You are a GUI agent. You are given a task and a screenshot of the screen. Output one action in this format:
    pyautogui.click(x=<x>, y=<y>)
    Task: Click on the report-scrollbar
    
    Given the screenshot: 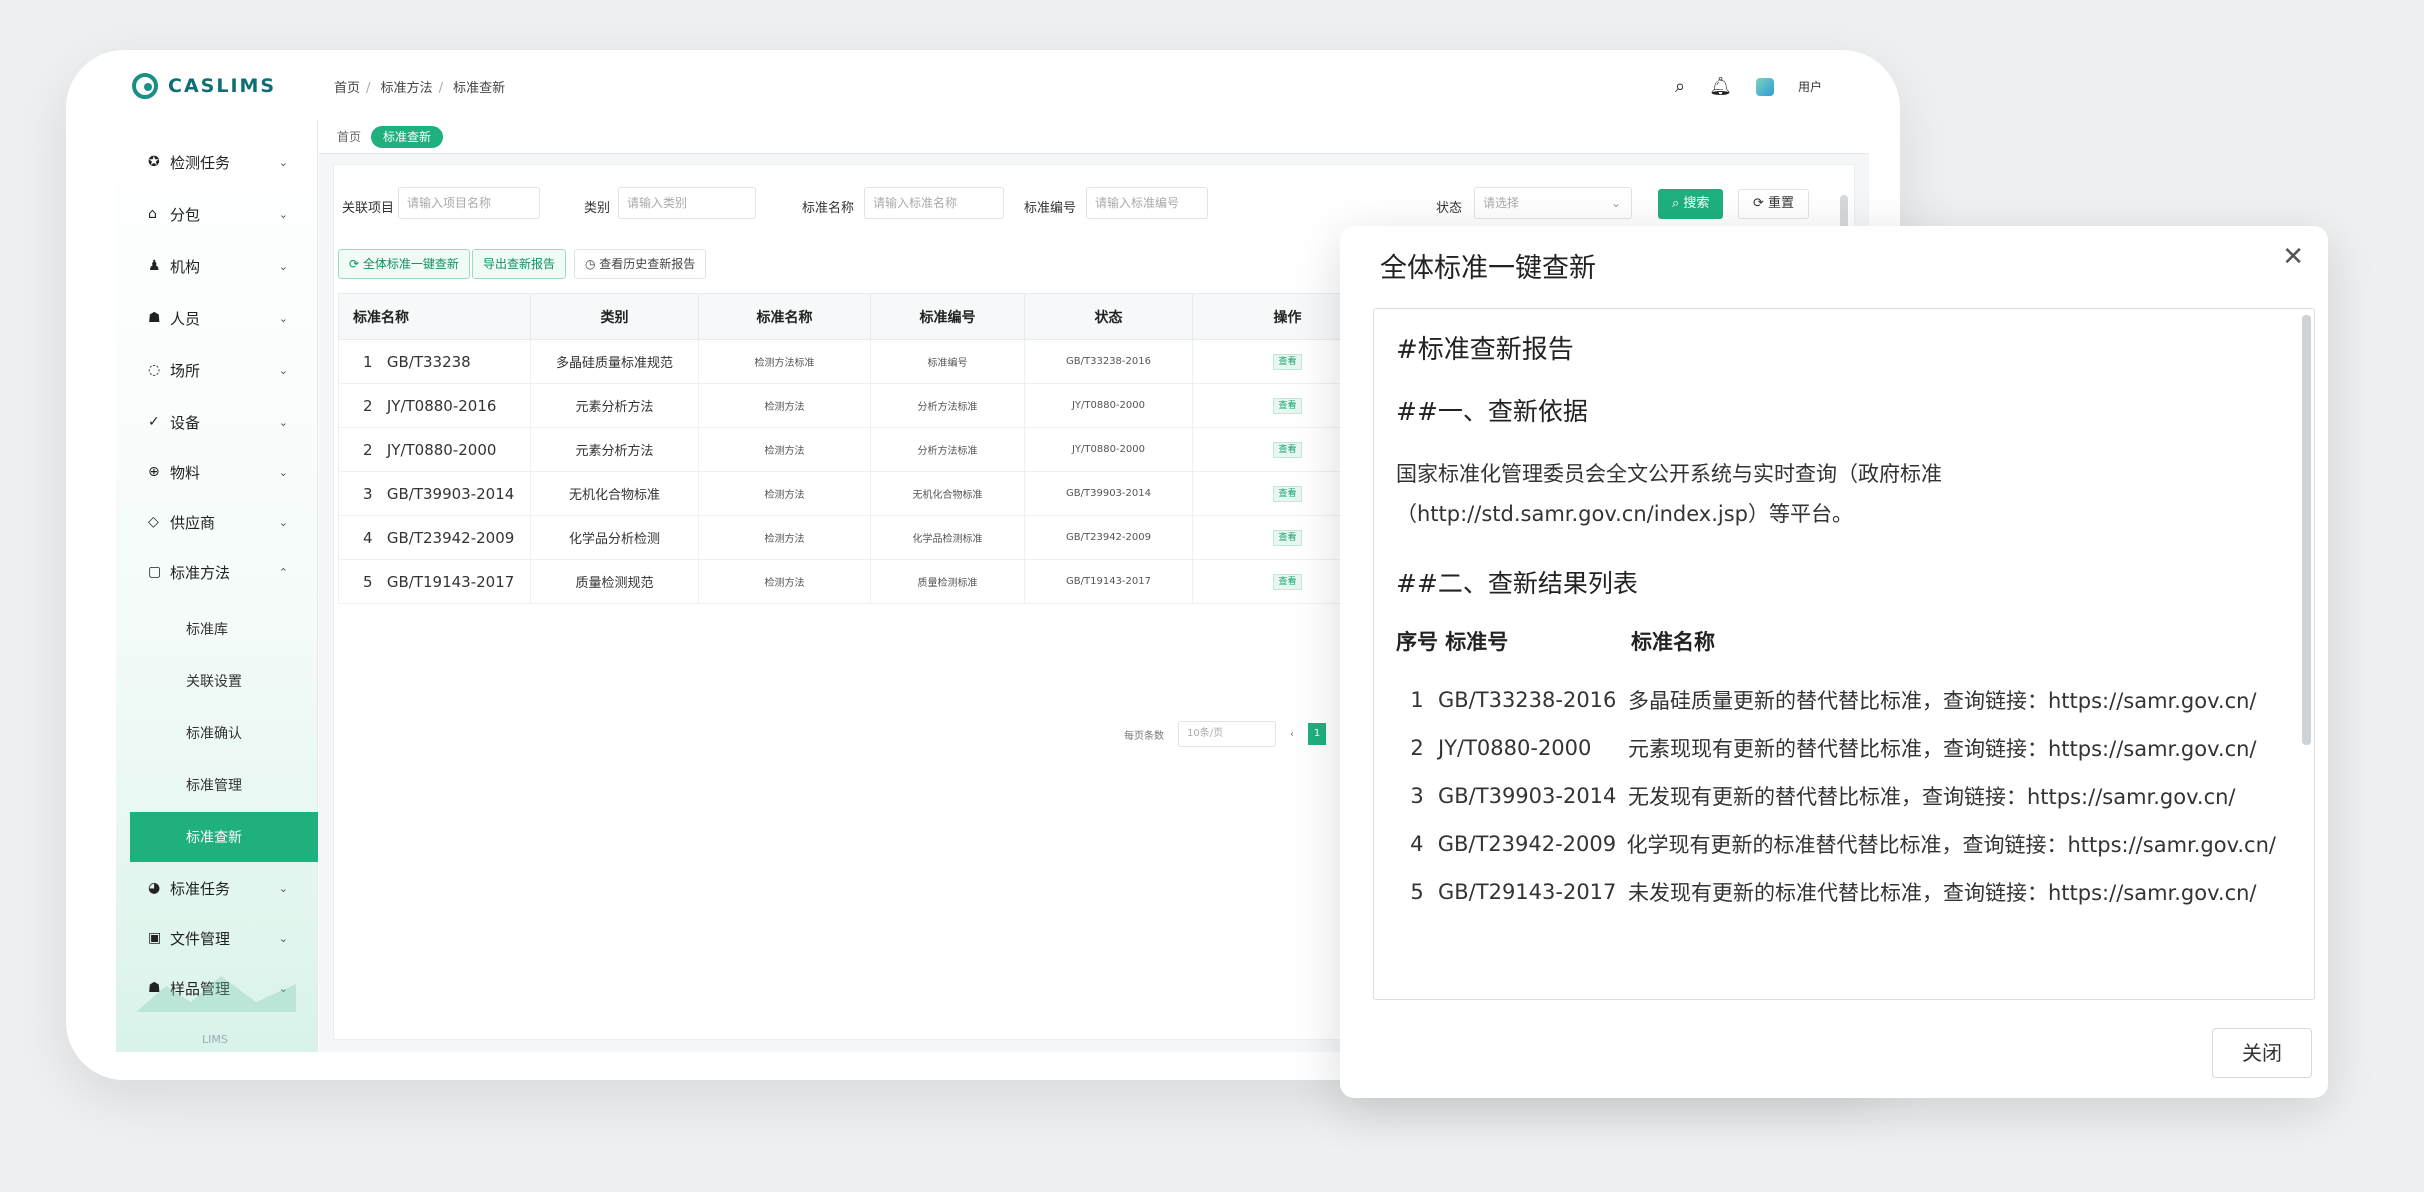 What is the action you would take?
    pyautogui.click(x=2306, y=530)
    